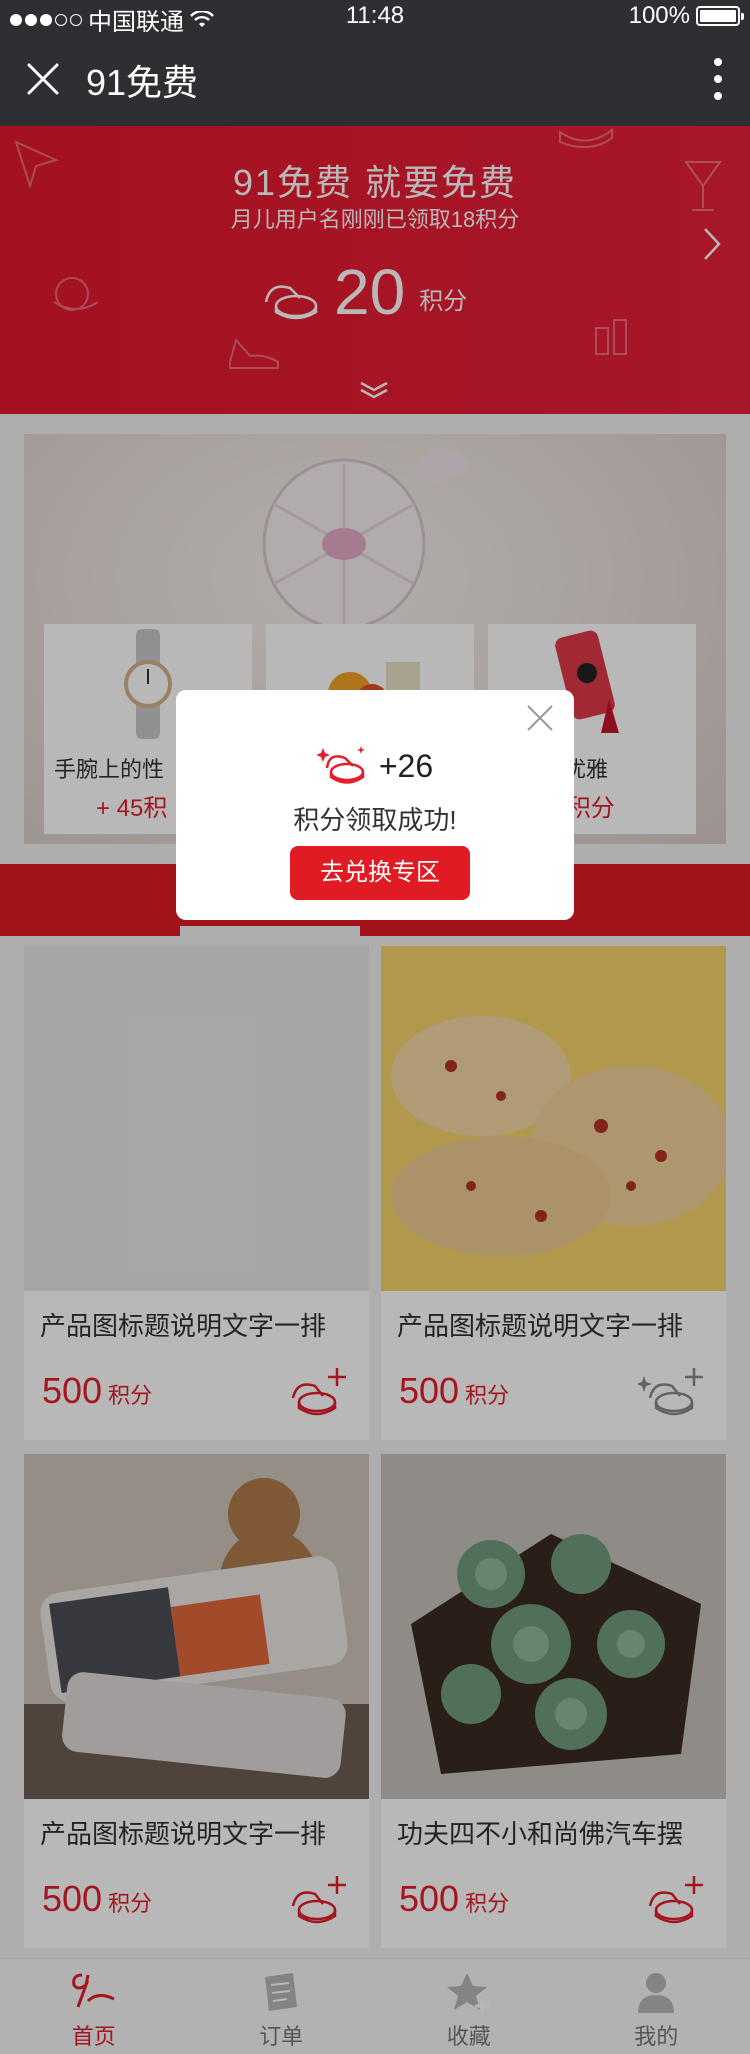  I want to click on battery-info: 100%, so click(686, 16).